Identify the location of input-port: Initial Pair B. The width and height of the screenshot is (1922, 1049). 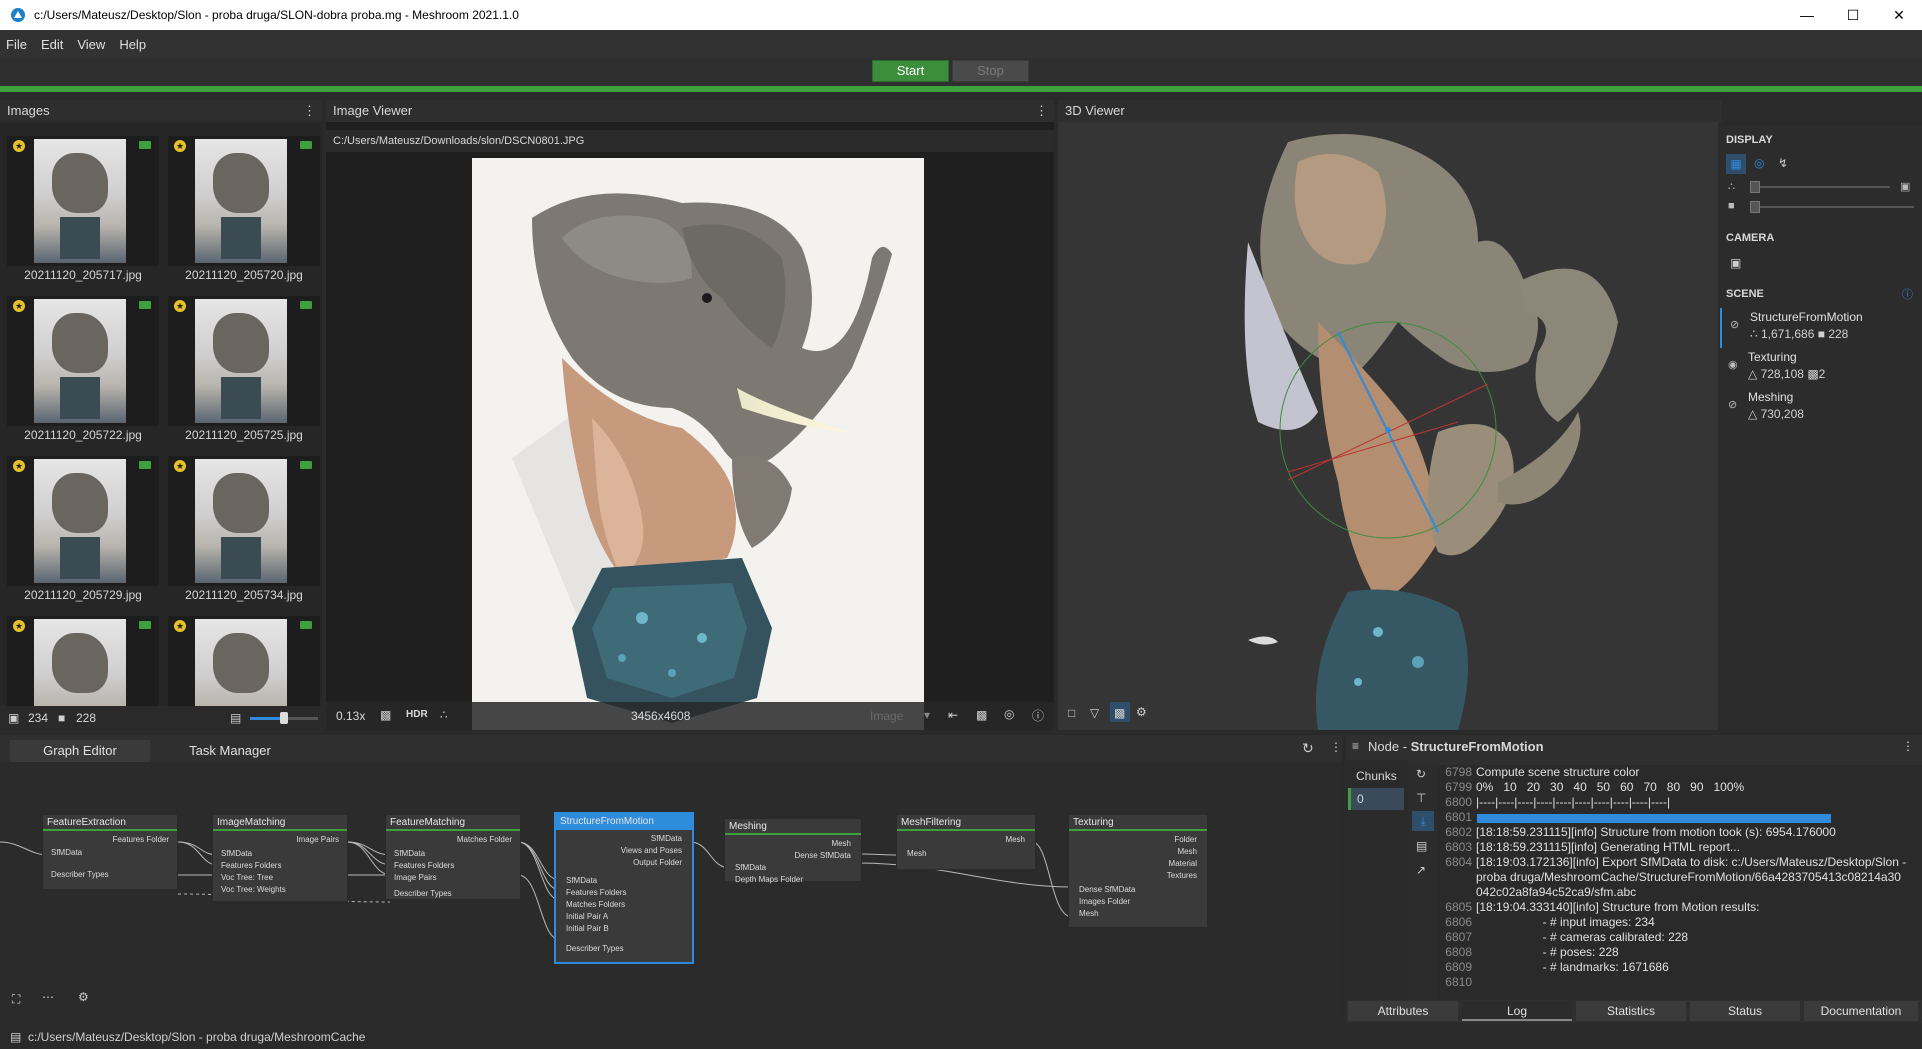
(587, 928).